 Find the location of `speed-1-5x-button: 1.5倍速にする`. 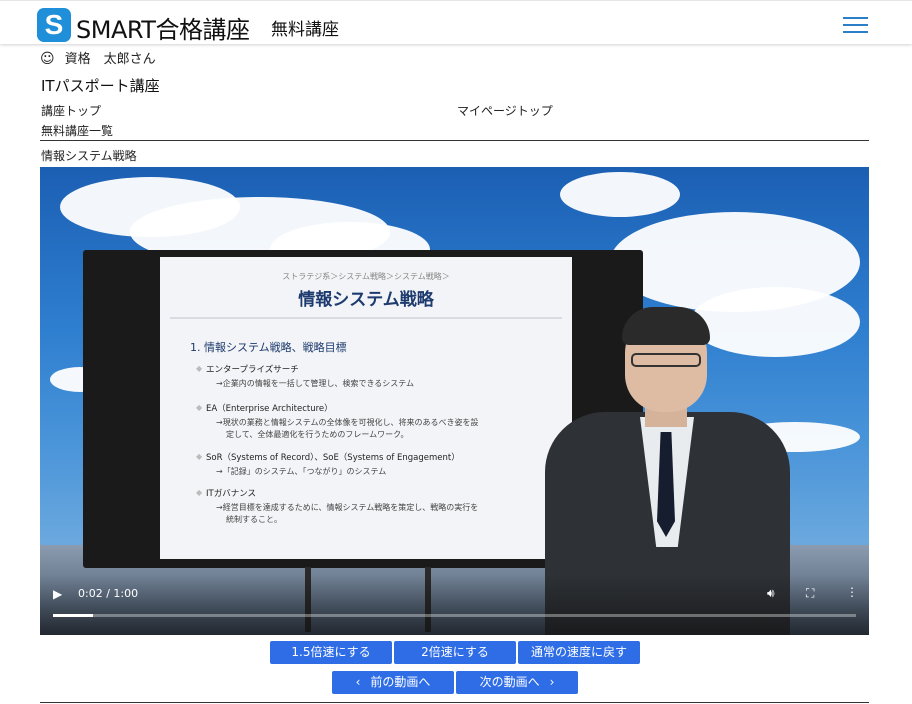

speed-1-5x-button: 1.5倍速にする is located at coordinates (331, 652).